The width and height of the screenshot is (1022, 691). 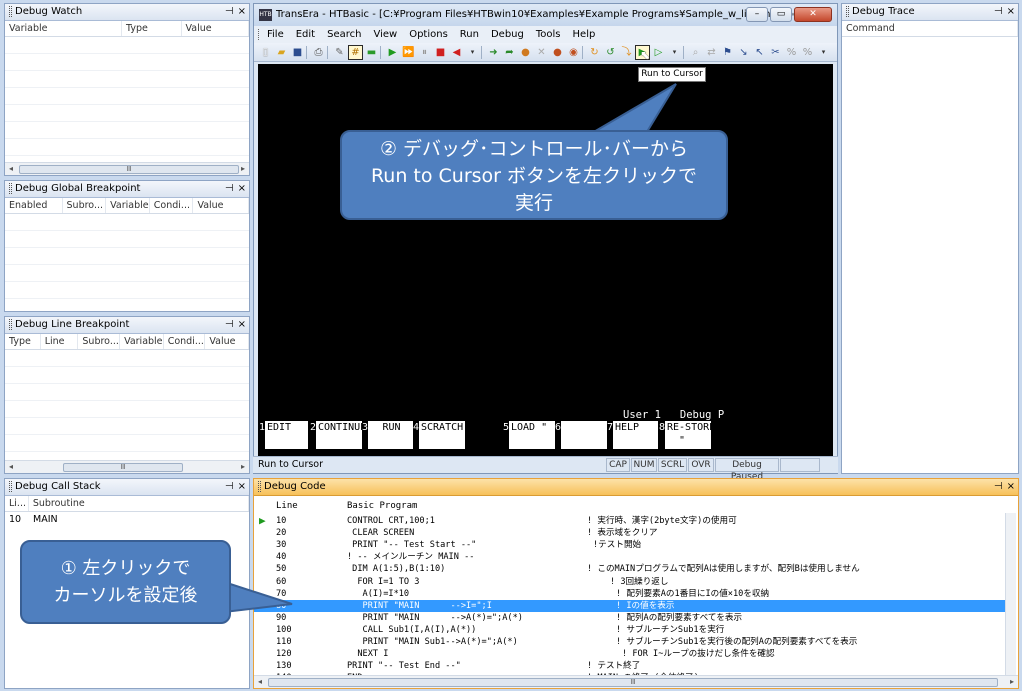 I want to click on softkey-edit: EDIT, so click(x=286, y=435).